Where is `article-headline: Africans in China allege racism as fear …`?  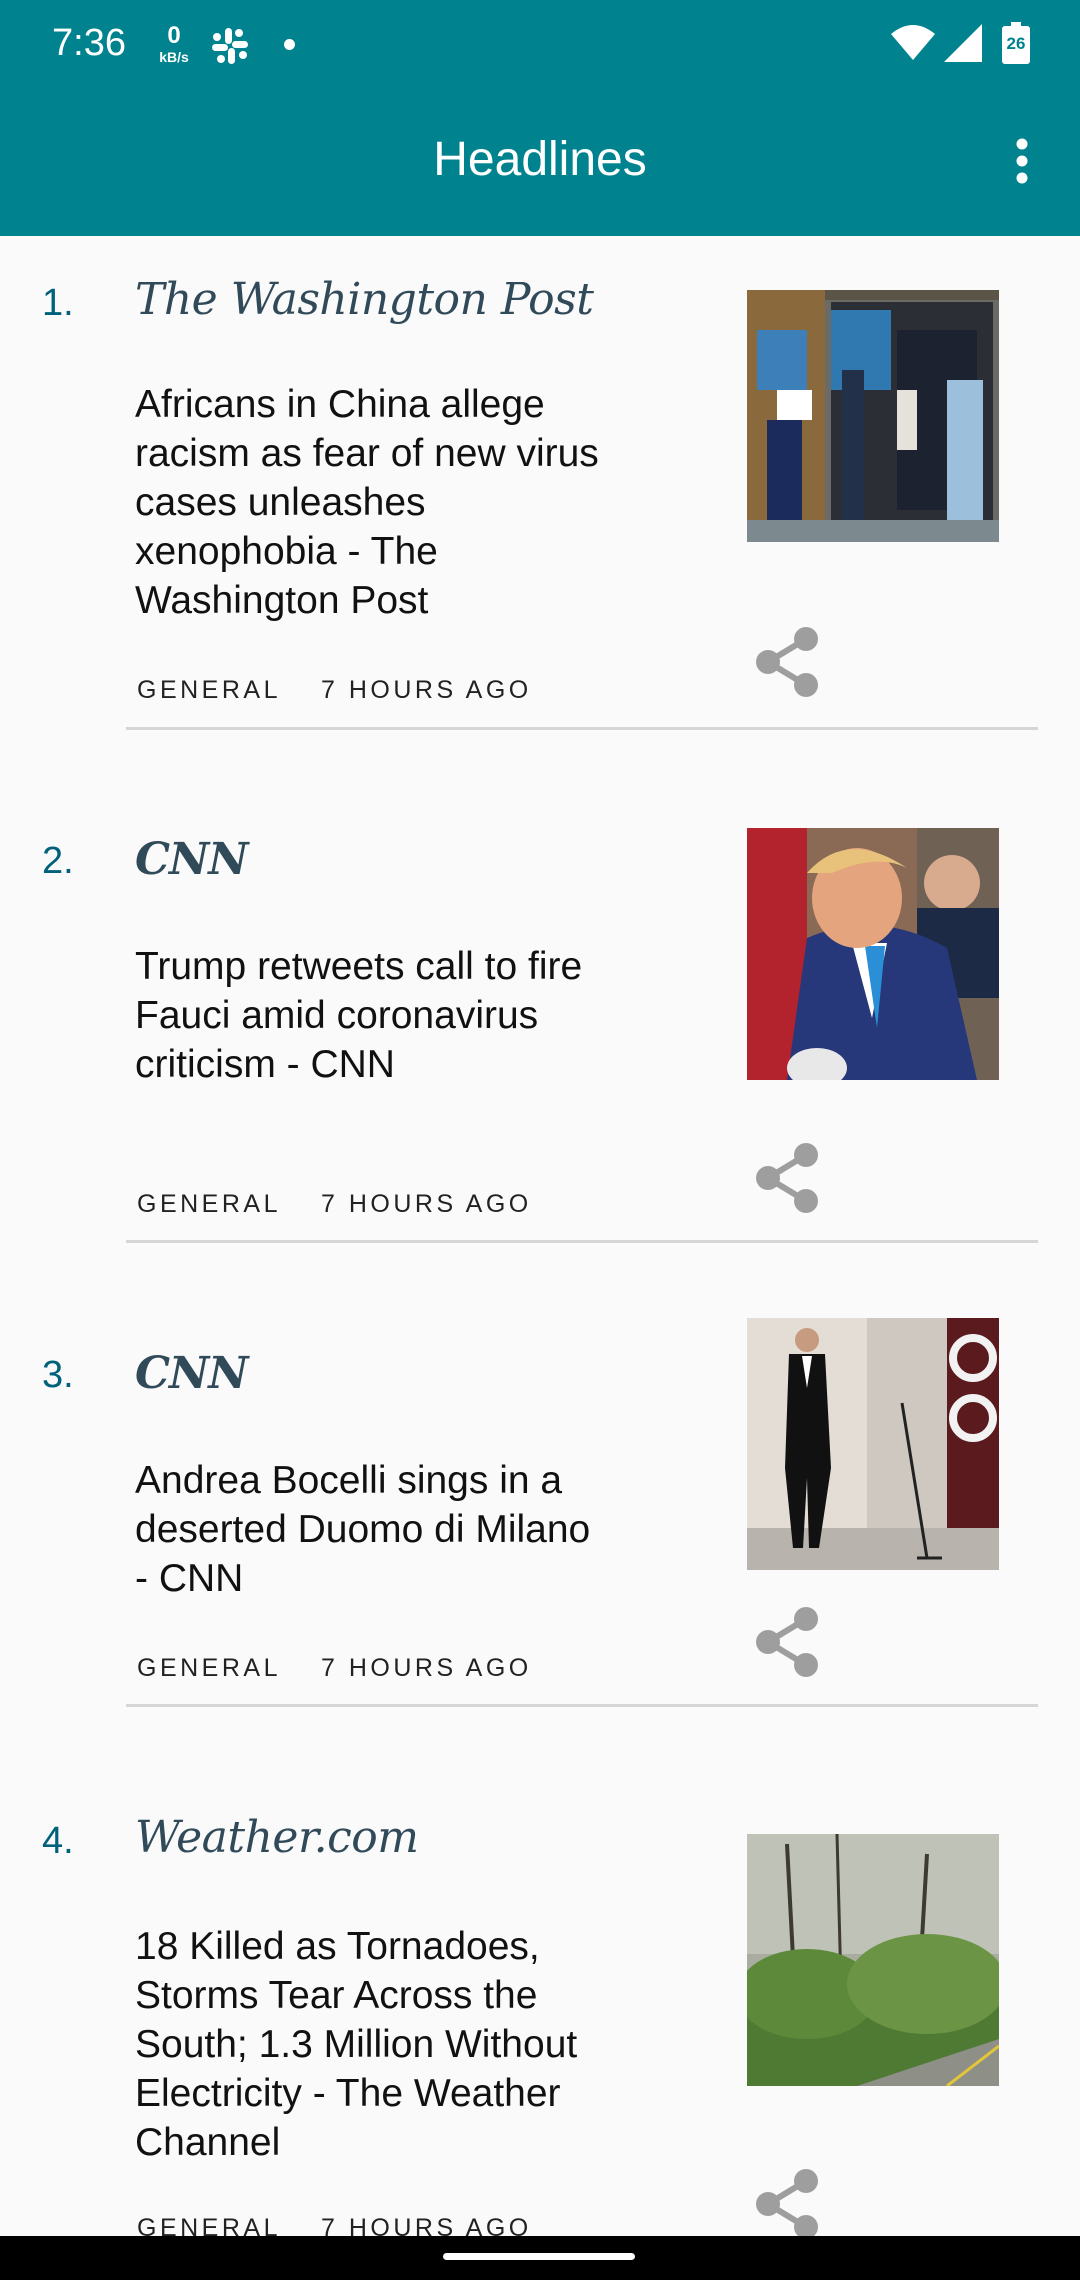 article-headline: Africans in China allege racism as fear … is located at coordinates (375, 502).